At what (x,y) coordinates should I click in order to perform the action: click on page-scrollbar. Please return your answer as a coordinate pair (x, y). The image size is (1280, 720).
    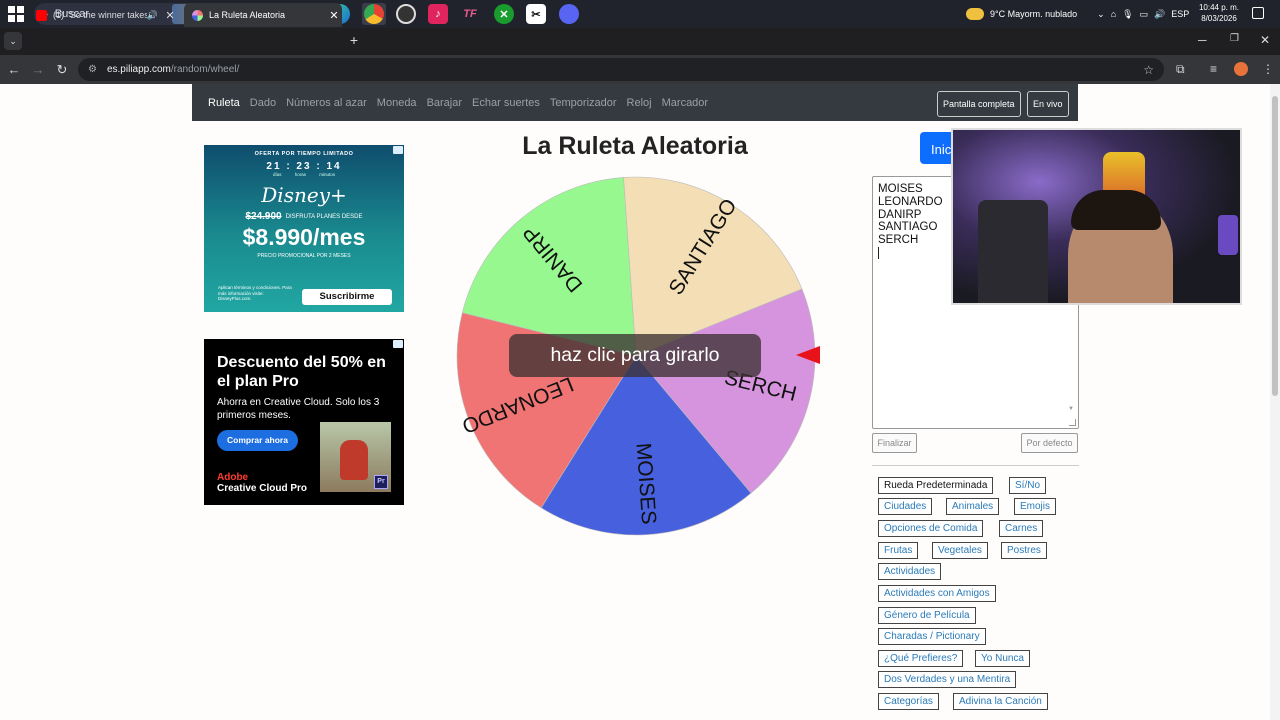
    Looking at the image, I should click on (1275, 402).